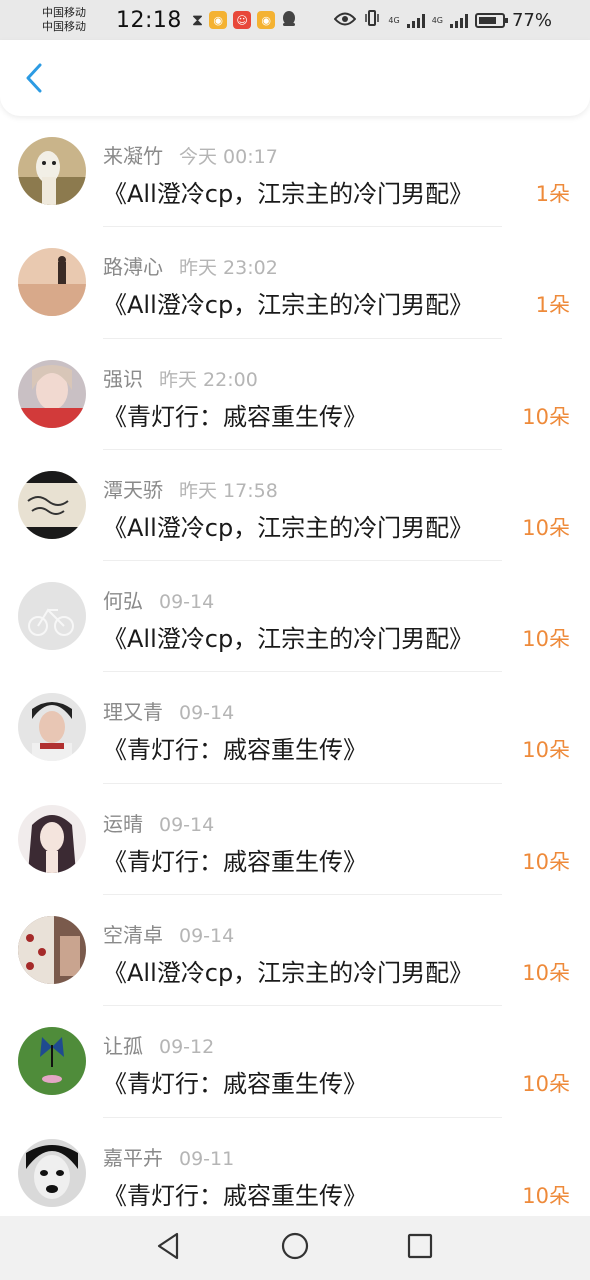 The height and width of the screenshot is (1280, 590). Describe the element at coordinates (295, 78) in the screenshot. I see `top-nav-bar` at that location.